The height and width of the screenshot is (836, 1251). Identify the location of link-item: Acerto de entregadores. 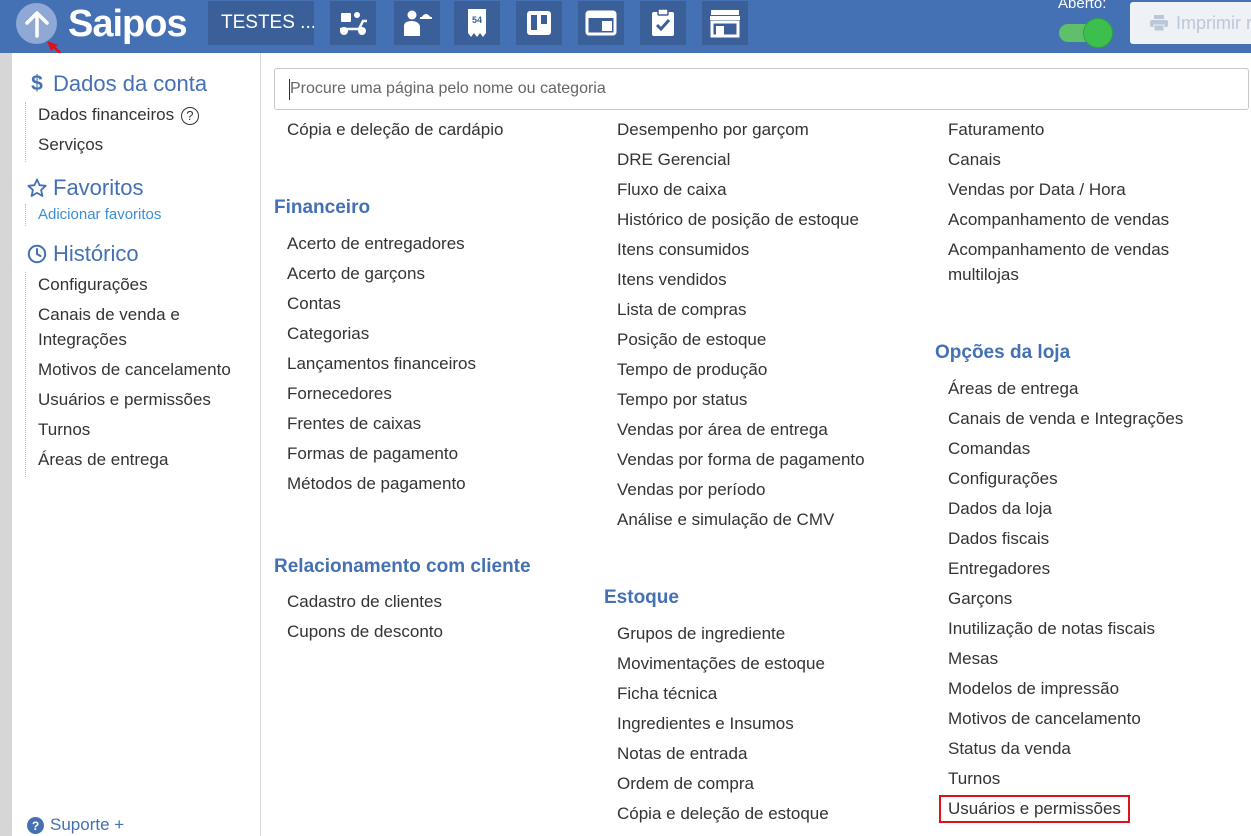
(376, 244).